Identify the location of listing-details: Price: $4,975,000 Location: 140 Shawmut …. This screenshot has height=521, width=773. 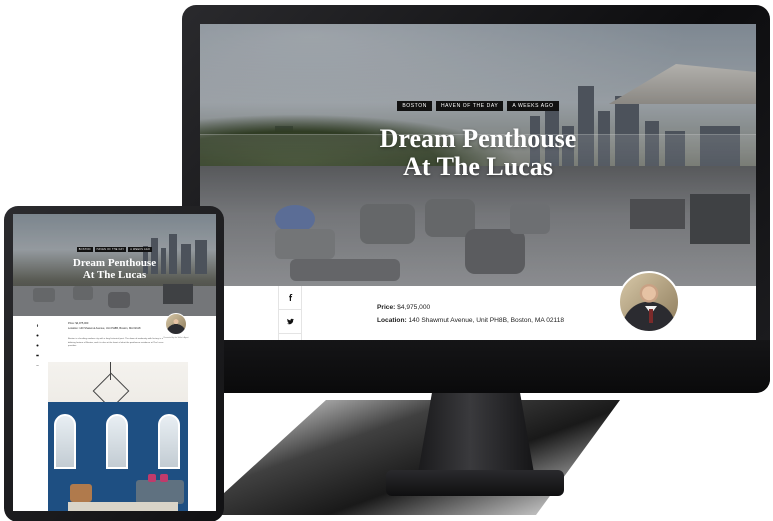
(470, 314).